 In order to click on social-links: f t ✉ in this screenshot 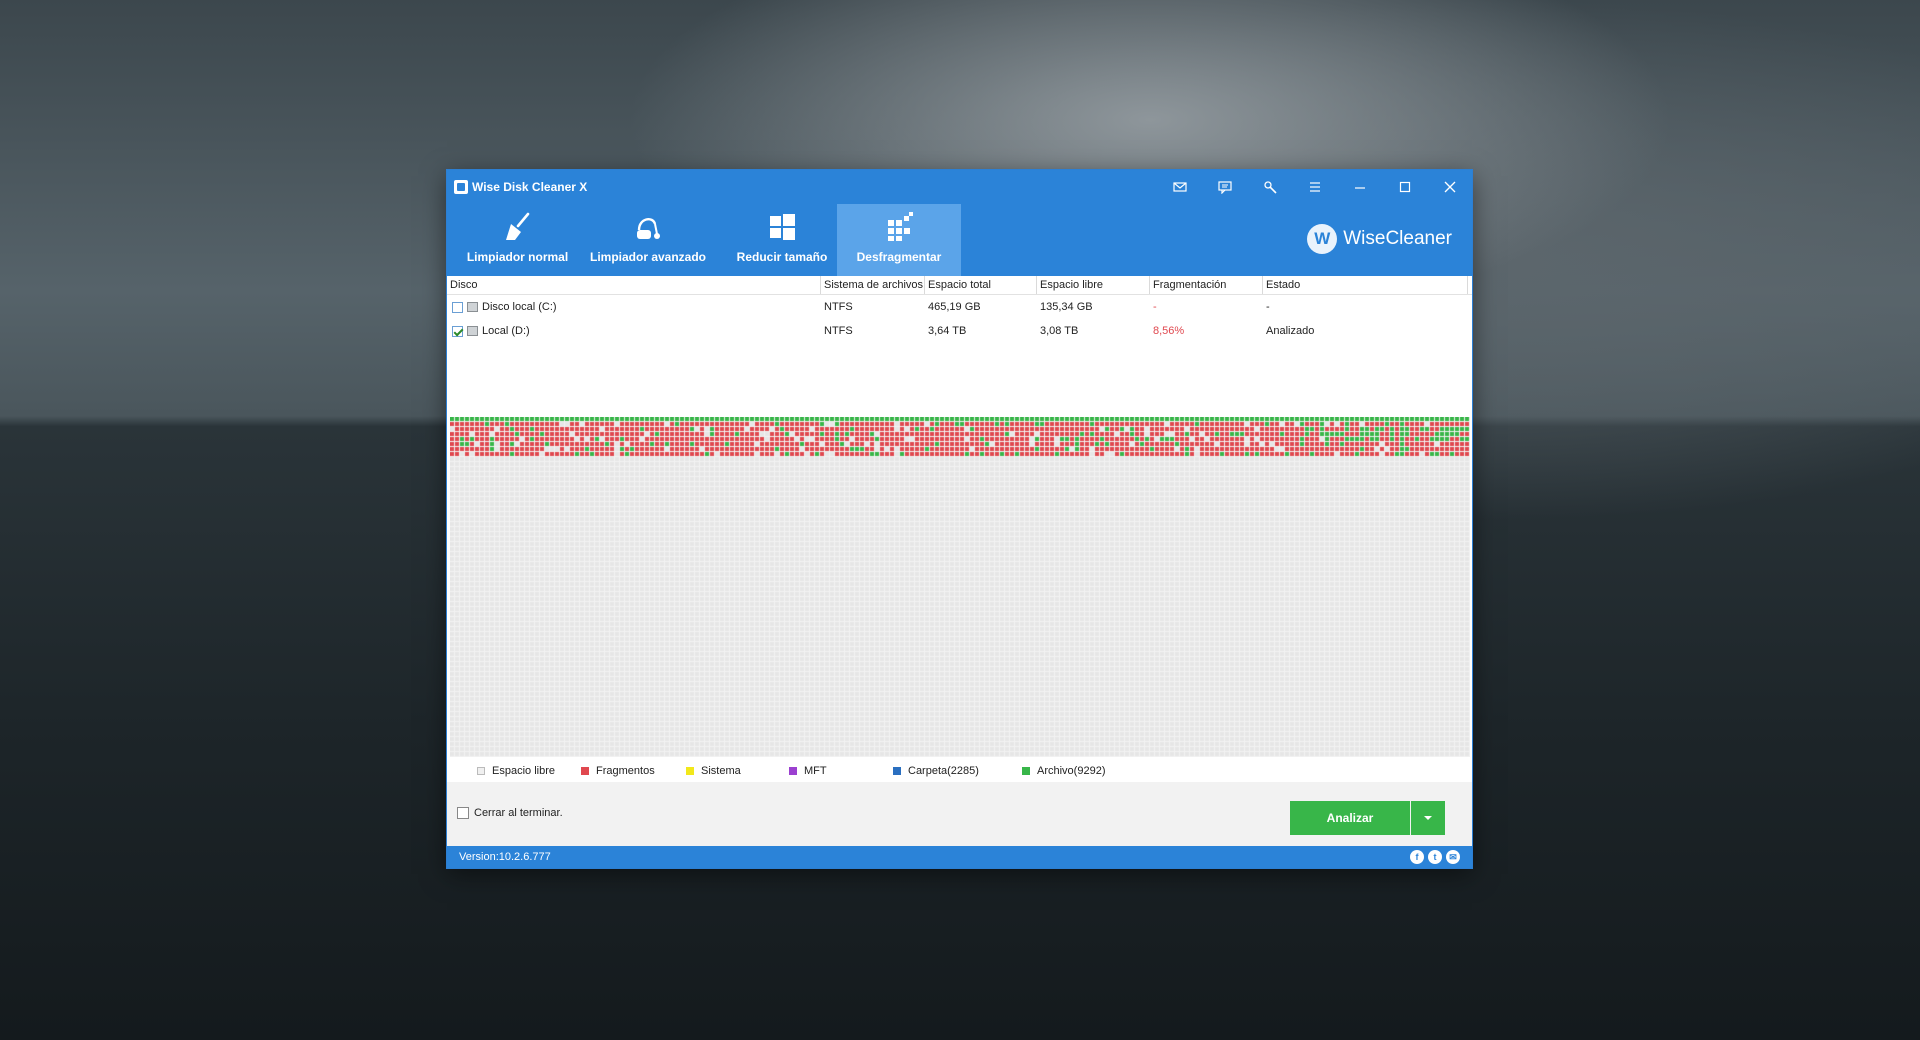, I will do `click(1435, 857)`.